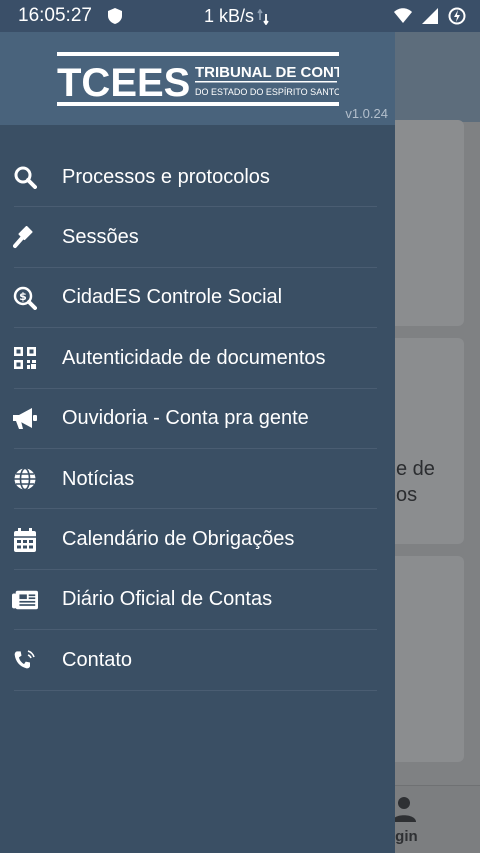 This screenshot has height=853, width=480. Describe the element at coordinates (194, 357) in the screenshot. I see `menu-item-label: Autenticidade de documentos` at that location.